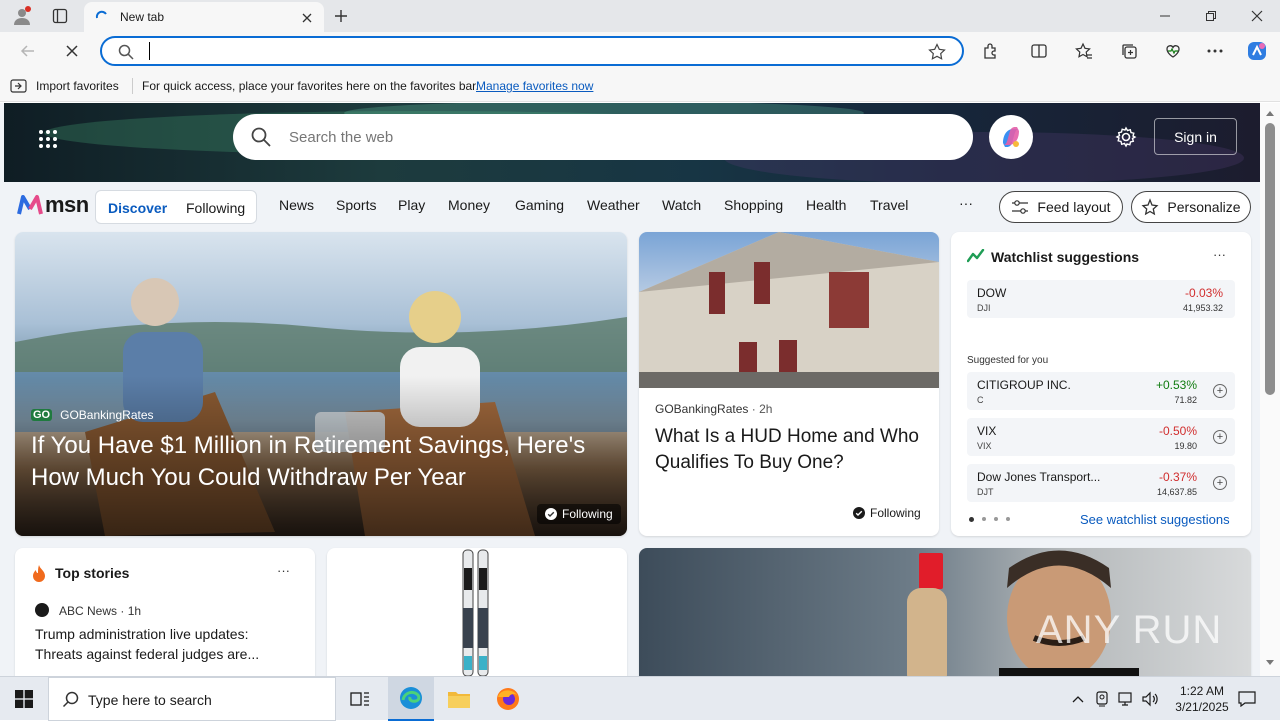 This screenshot has width=1280, height=721. Describe the element at coordinates (937, 52) in the screenshot. I see `favorite-star-icon` at that location.